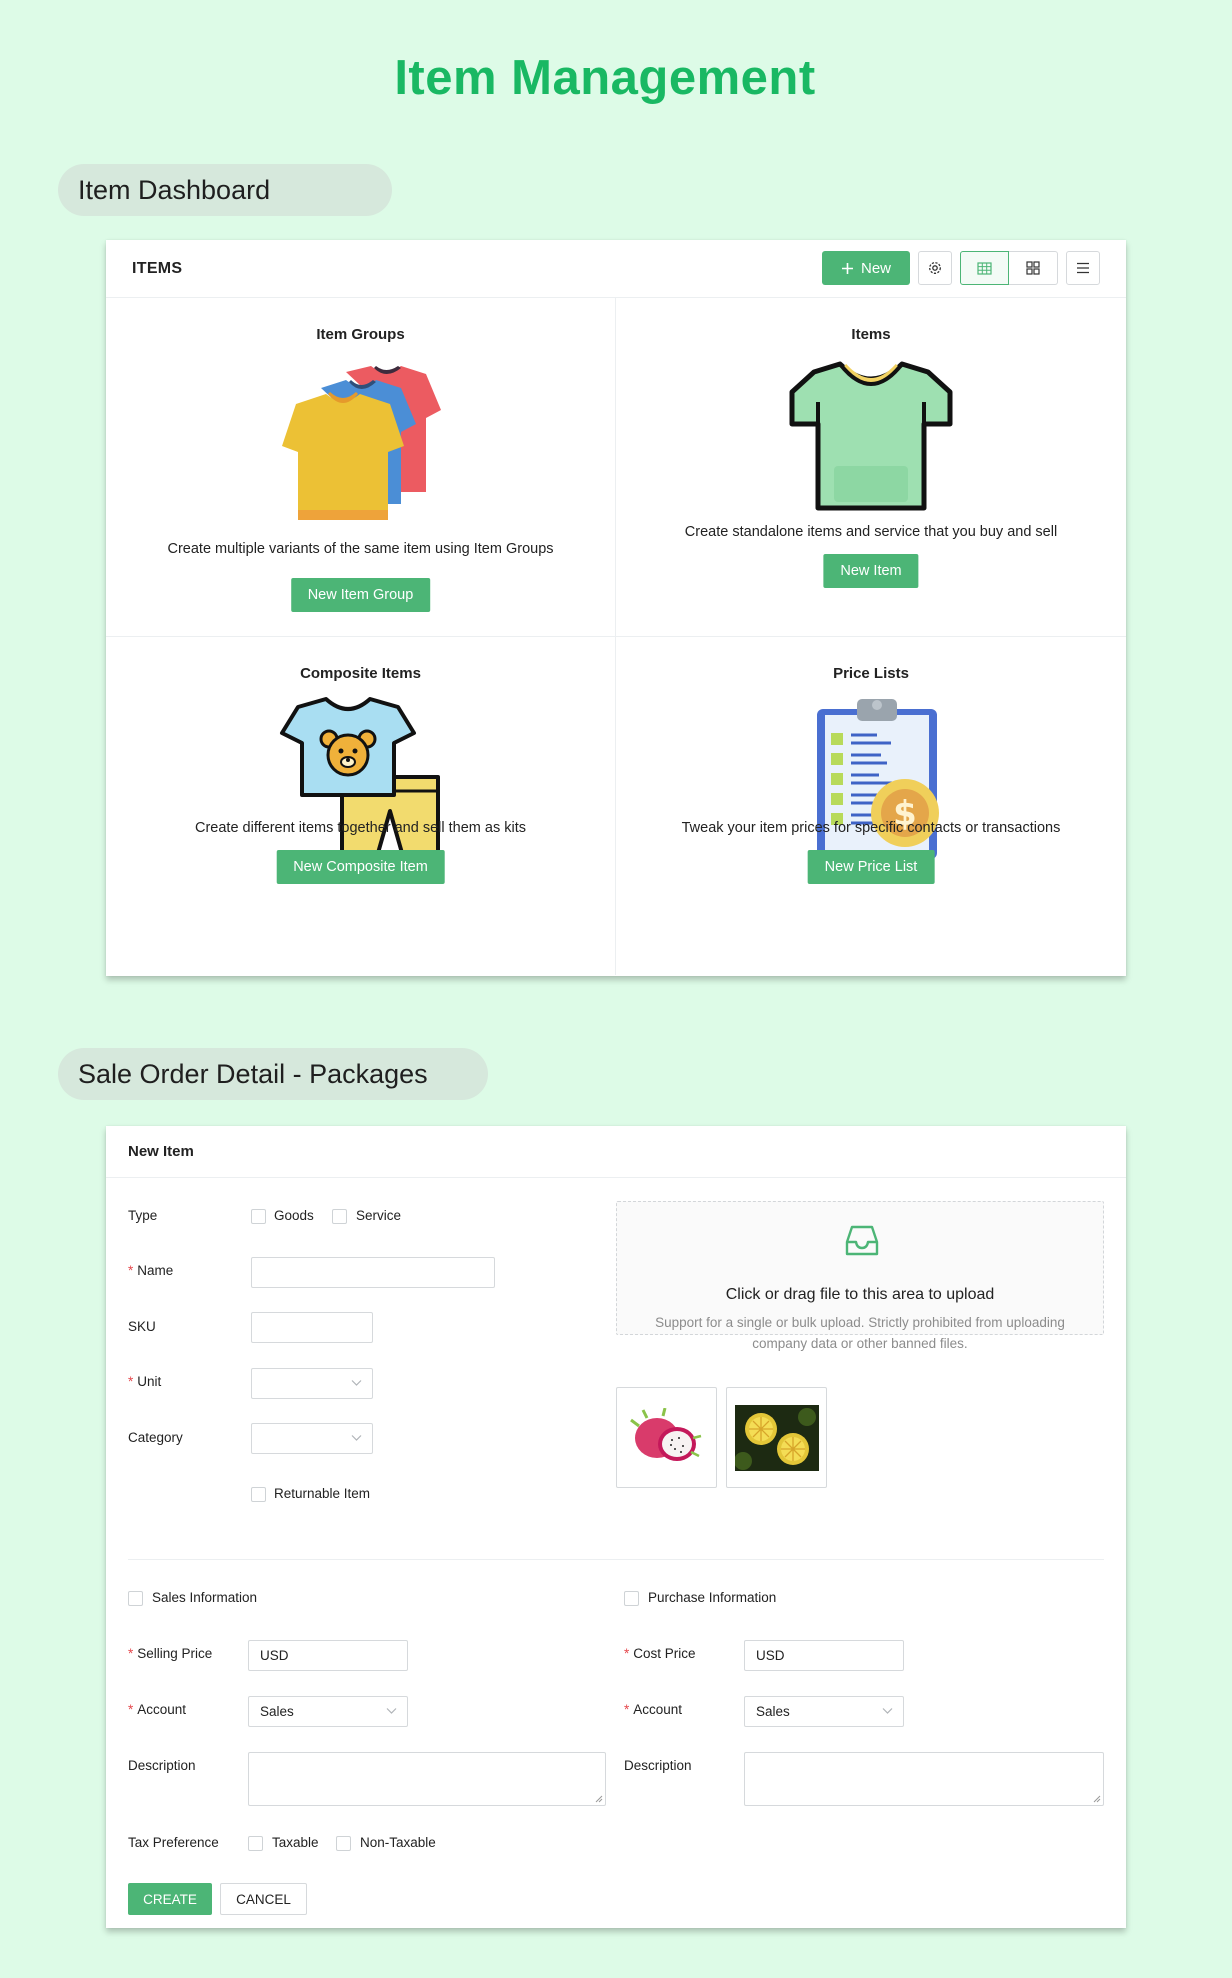 This screenshot has height=1978, width=1232. Describe the element at coordinates (361, 443) in the screenshot. I see `shirts-stack-icon` at that location.